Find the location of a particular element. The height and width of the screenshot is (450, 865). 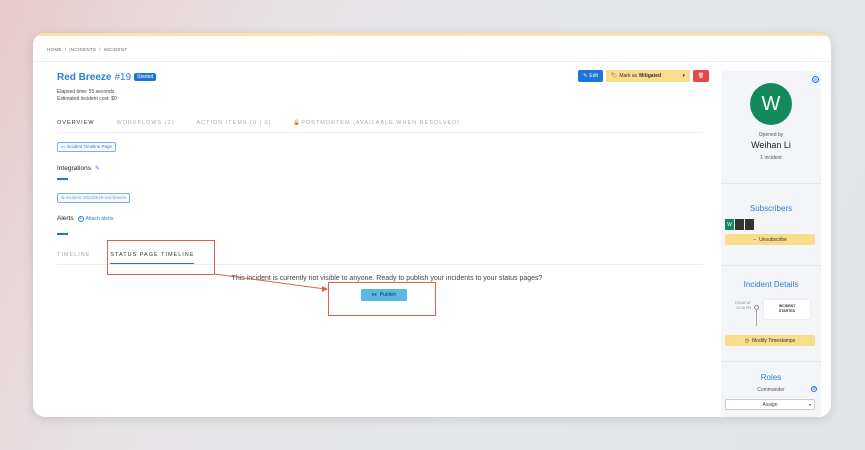

status-badge: Started is located at coordinates (145, 77).